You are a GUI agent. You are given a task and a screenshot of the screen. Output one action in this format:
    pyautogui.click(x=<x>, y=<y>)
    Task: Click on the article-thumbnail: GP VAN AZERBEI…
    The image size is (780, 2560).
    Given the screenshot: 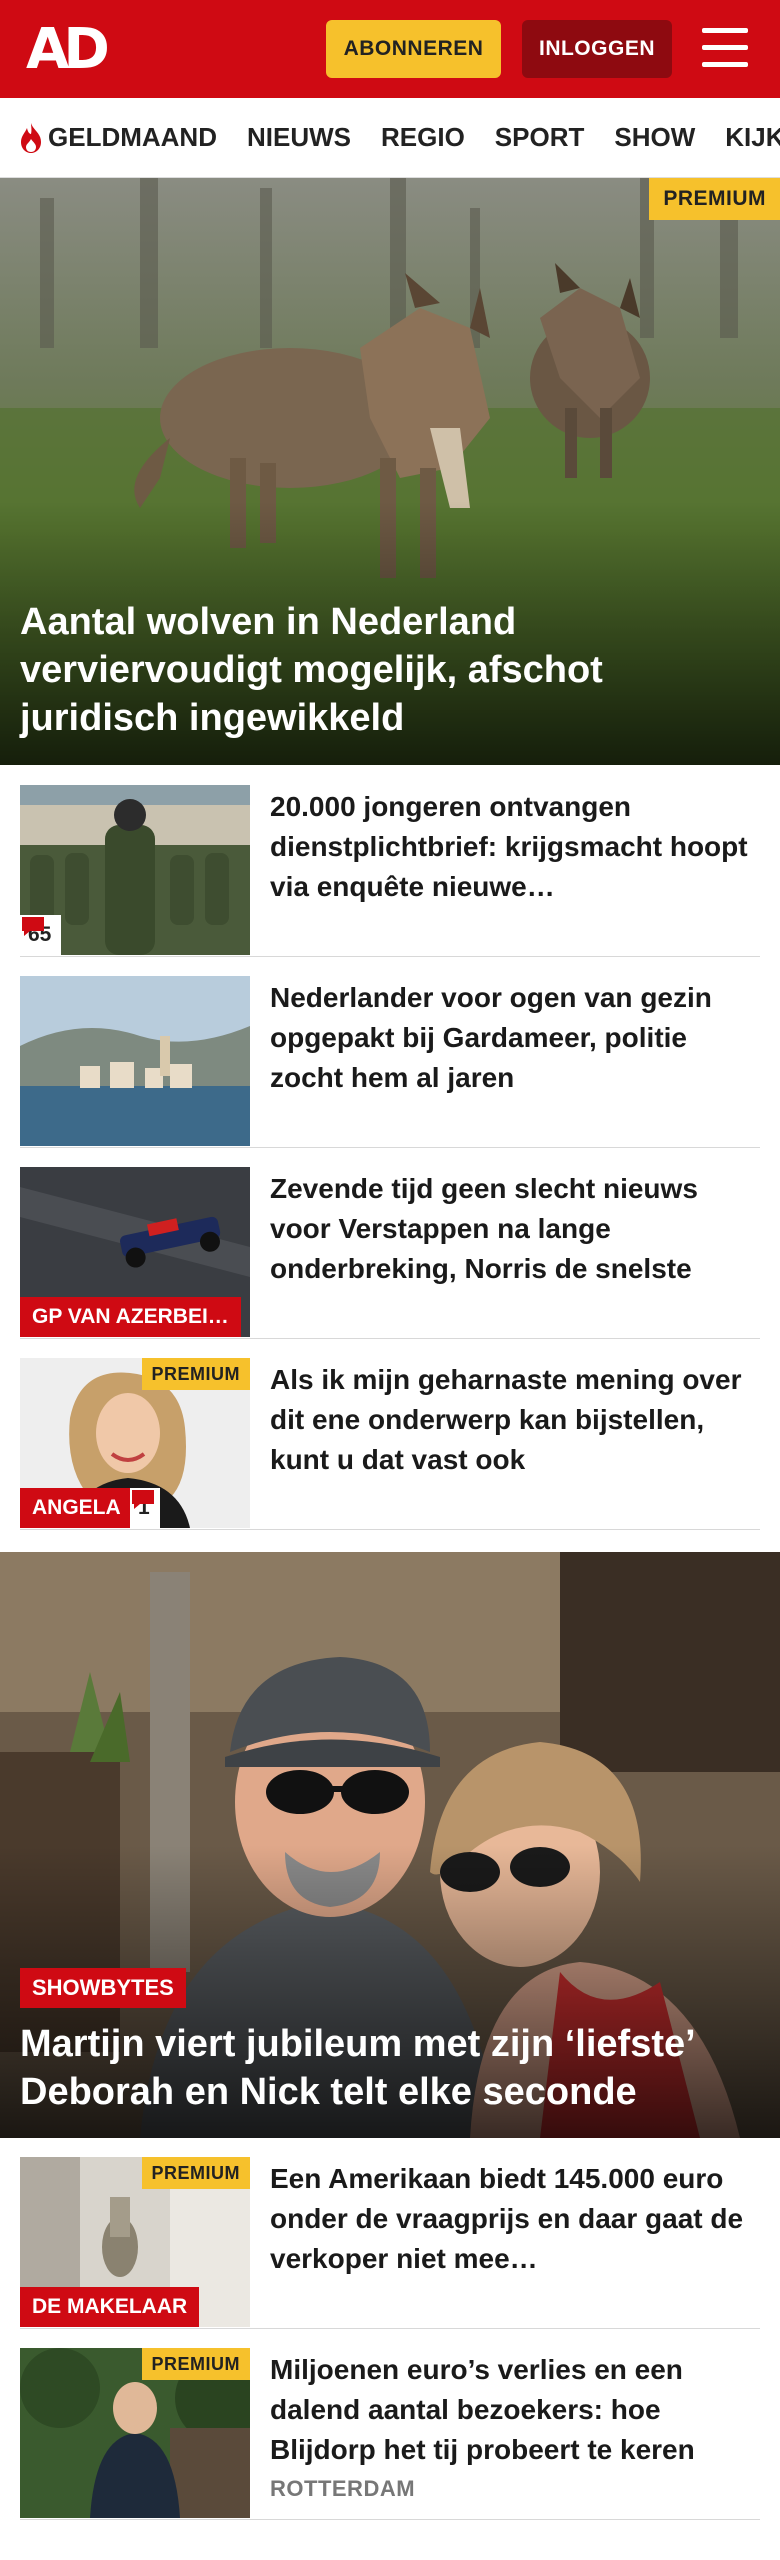 What is the action you would take?
    pyautogui.click(x=135, y=1252)
    